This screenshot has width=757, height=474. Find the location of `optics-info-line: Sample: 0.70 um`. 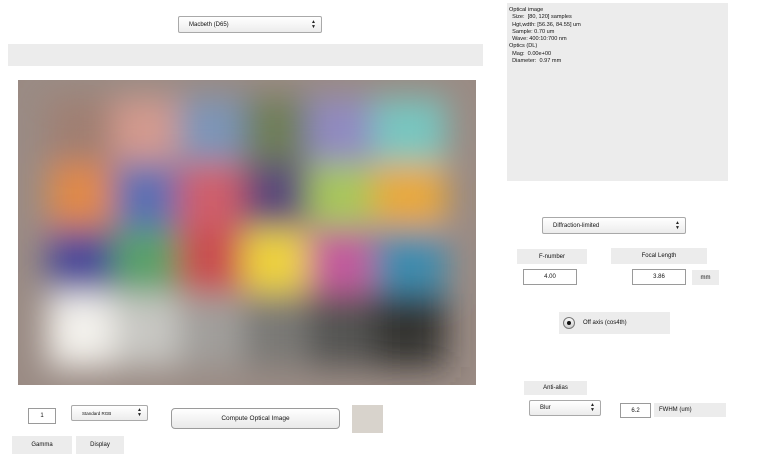

optics-info-line: Sample: 0.70 um is located at coordinates (532, 31).